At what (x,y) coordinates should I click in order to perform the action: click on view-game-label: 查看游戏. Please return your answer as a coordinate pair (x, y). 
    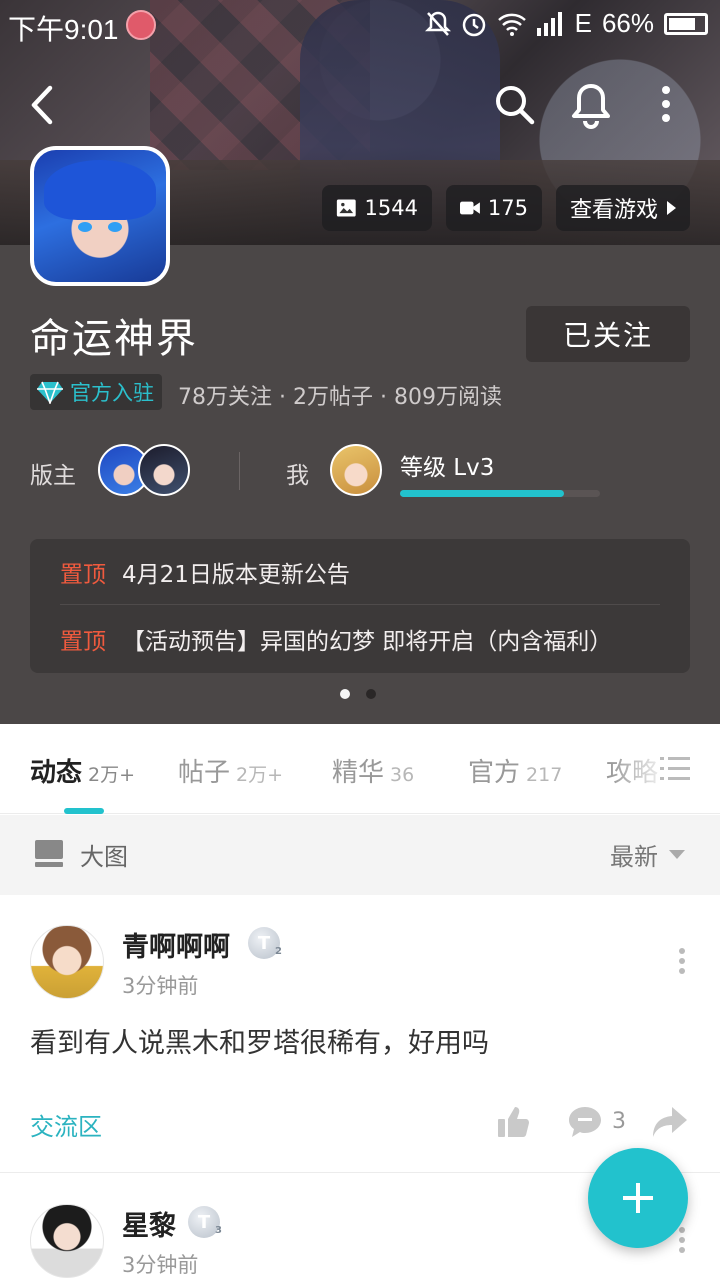
    Looking at the image, I should click on (614, 210).